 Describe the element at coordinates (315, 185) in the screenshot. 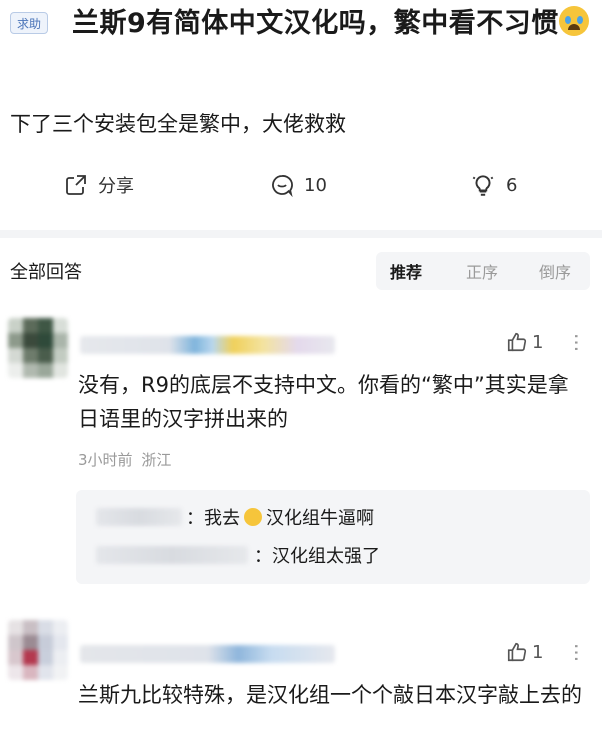

I see `comment-count: 10` at that location.